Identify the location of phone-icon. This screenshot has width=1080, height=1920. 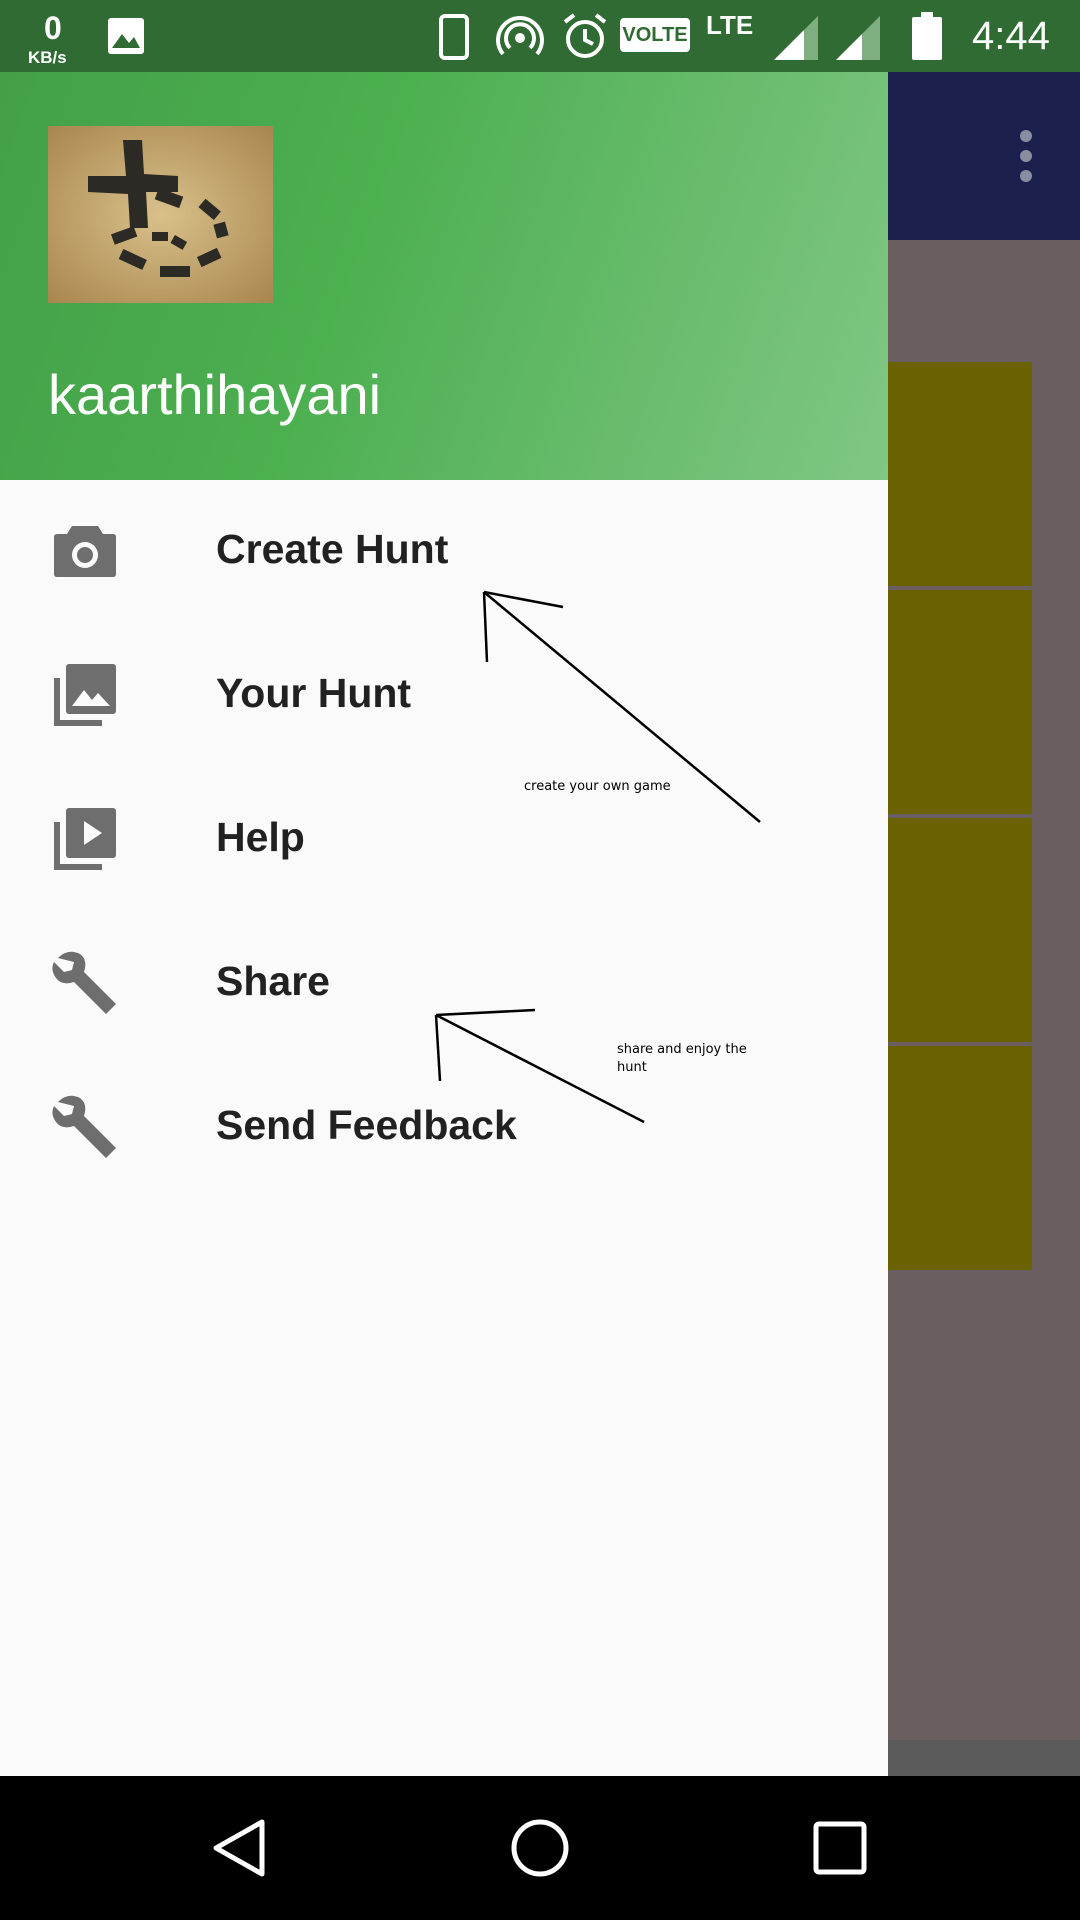
(454, 37).